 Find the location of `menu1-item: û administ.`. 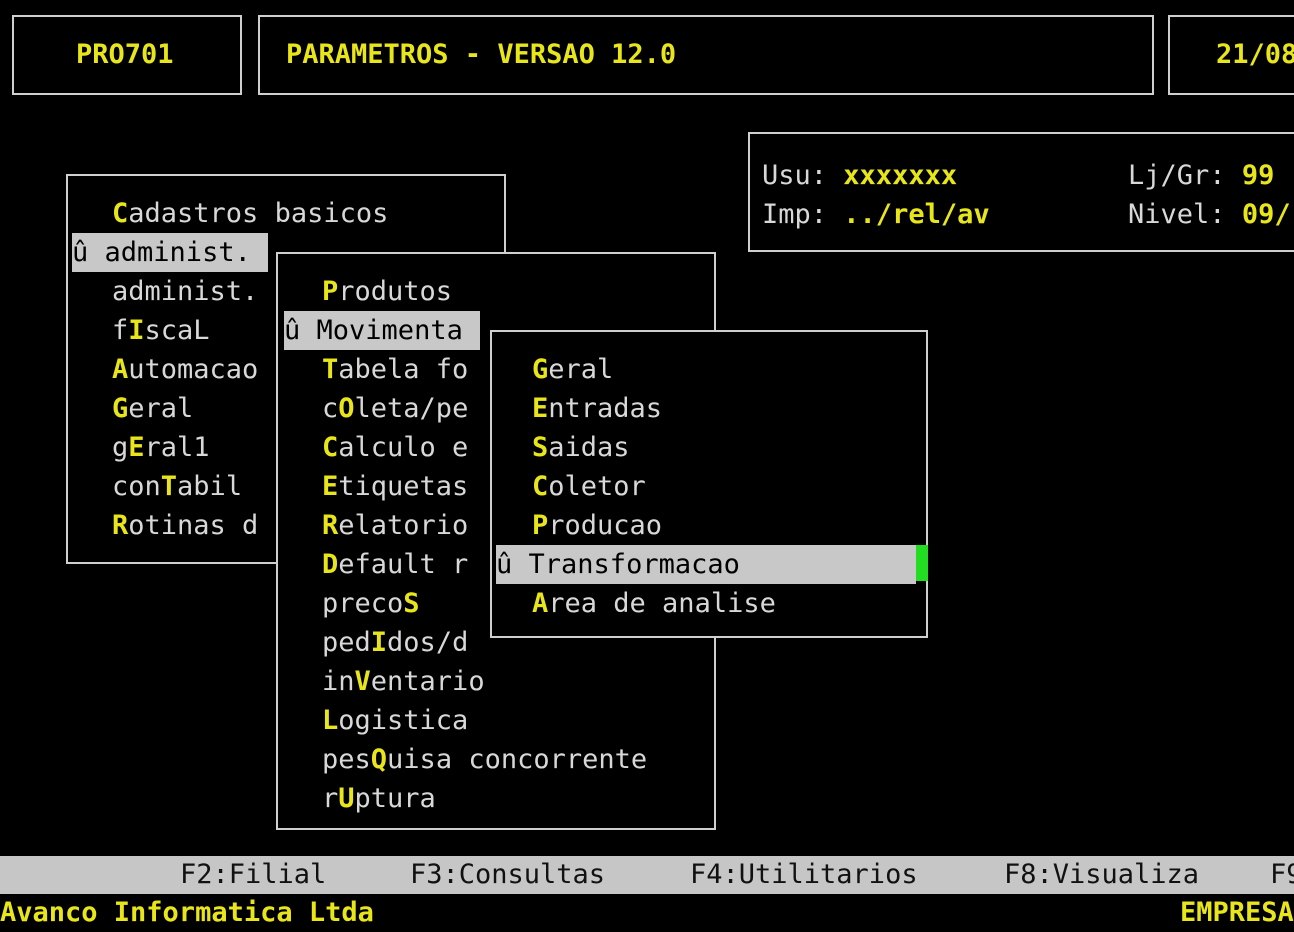

menu1-item: û administ. is located at coordinates (170, 252).